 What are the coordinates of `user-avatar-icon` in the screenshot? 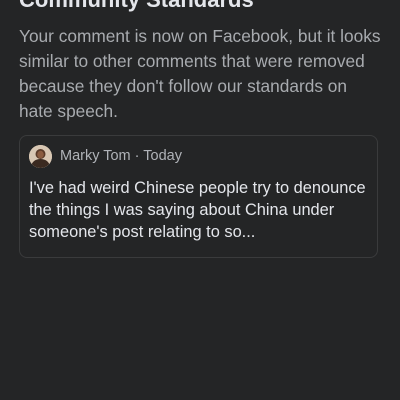 It's located at (40, 156).